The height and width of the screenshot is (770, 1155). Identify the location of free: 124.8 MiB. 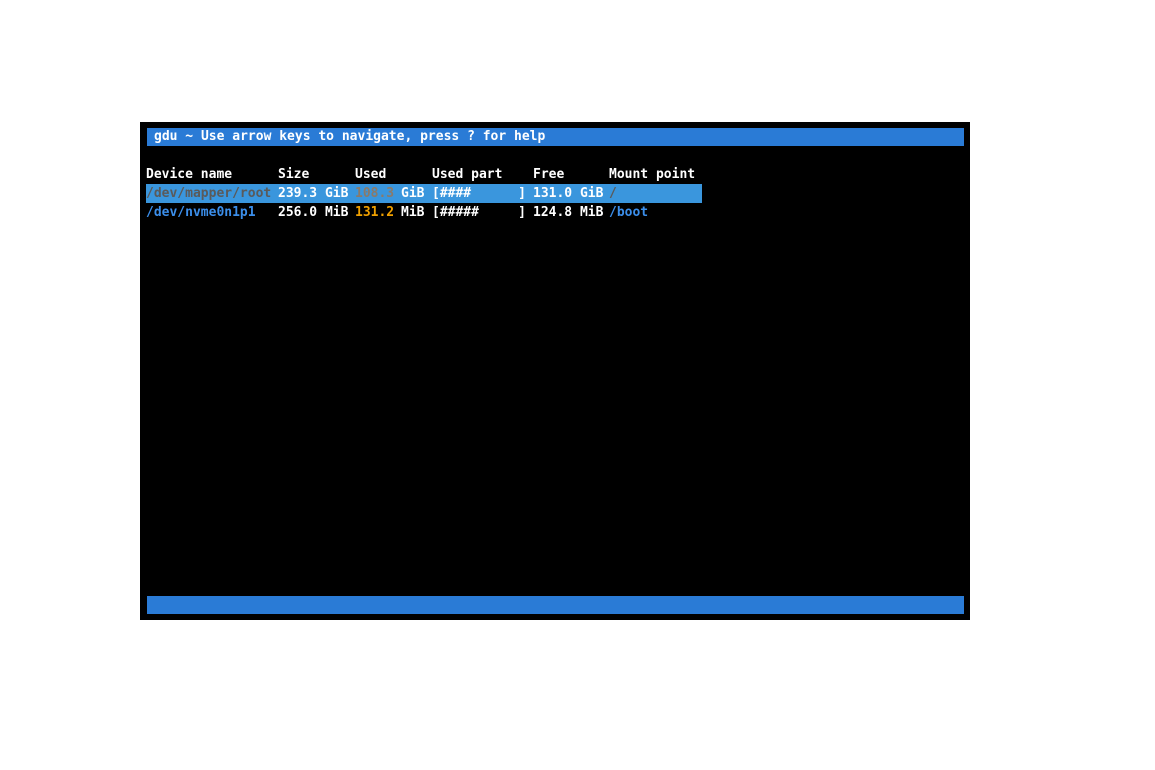
(568, 212).